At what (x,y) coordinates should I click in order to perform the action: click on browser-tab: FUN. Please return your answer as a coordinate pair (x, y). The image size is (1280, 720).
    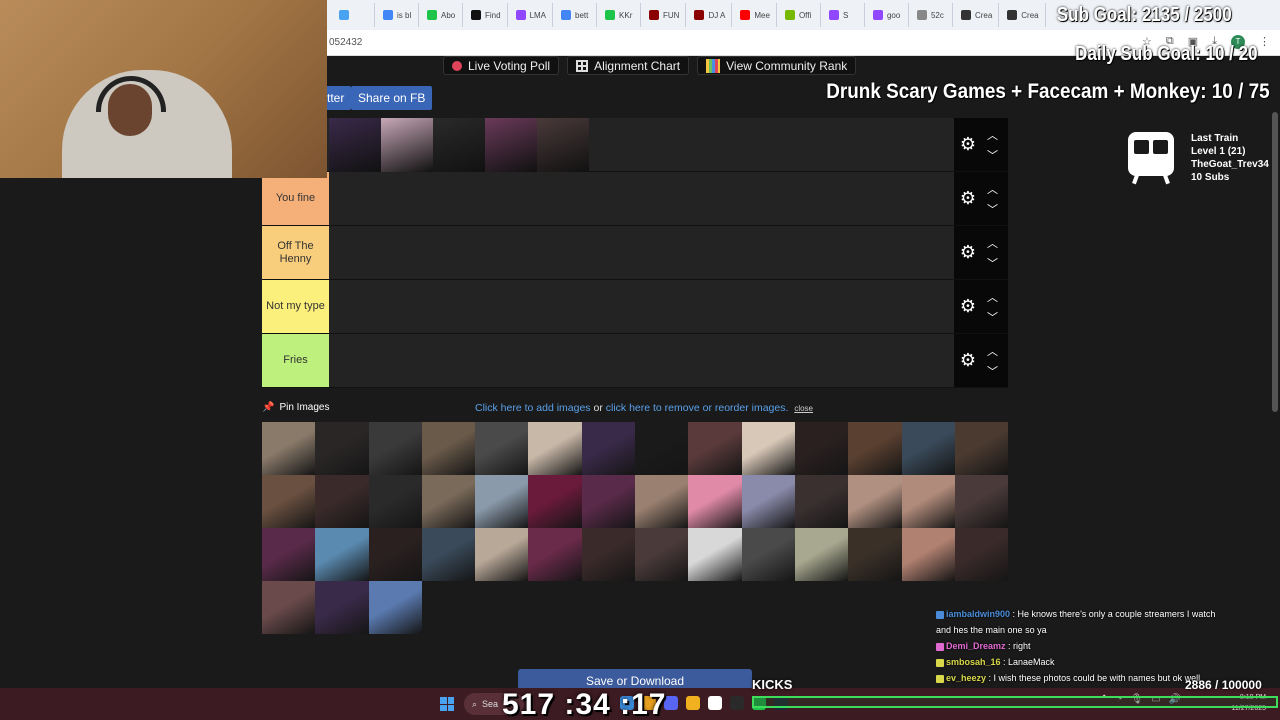
    Looking at the image, I should click on (665, 15).